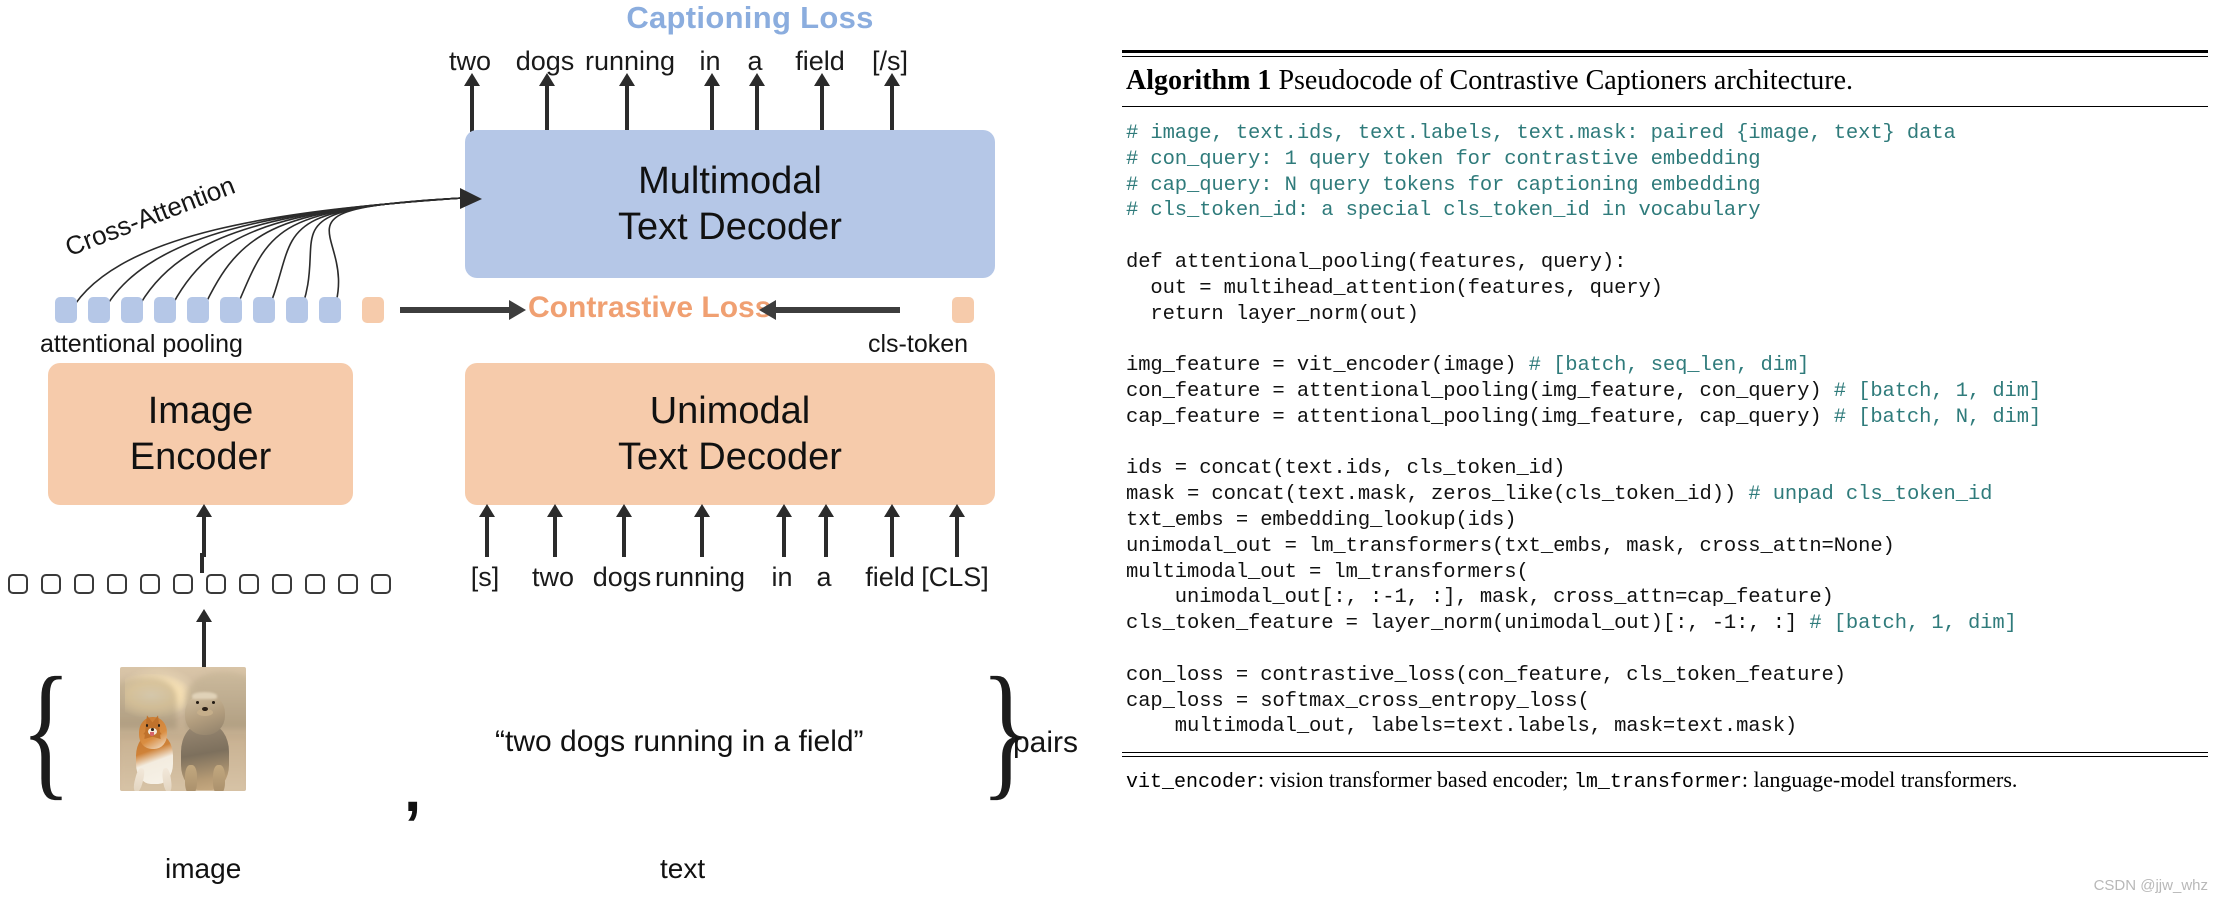  Describe the element at coordinates (200, 410) in the screenshot. I see `image-encoder-line1: Image` at that location.